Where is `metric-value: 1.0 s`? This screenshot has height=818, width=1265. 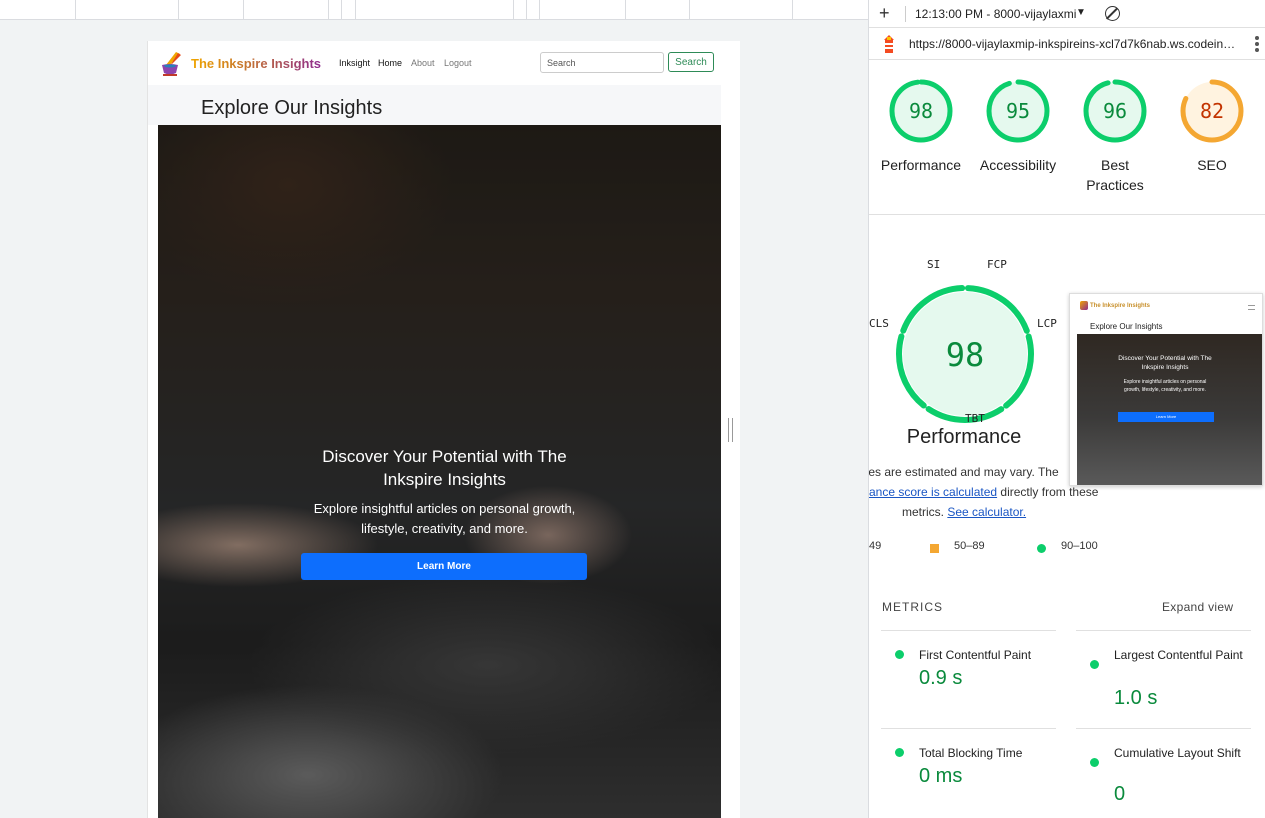 metric-value: 1.0 s is located at coordinates (1136, 698).